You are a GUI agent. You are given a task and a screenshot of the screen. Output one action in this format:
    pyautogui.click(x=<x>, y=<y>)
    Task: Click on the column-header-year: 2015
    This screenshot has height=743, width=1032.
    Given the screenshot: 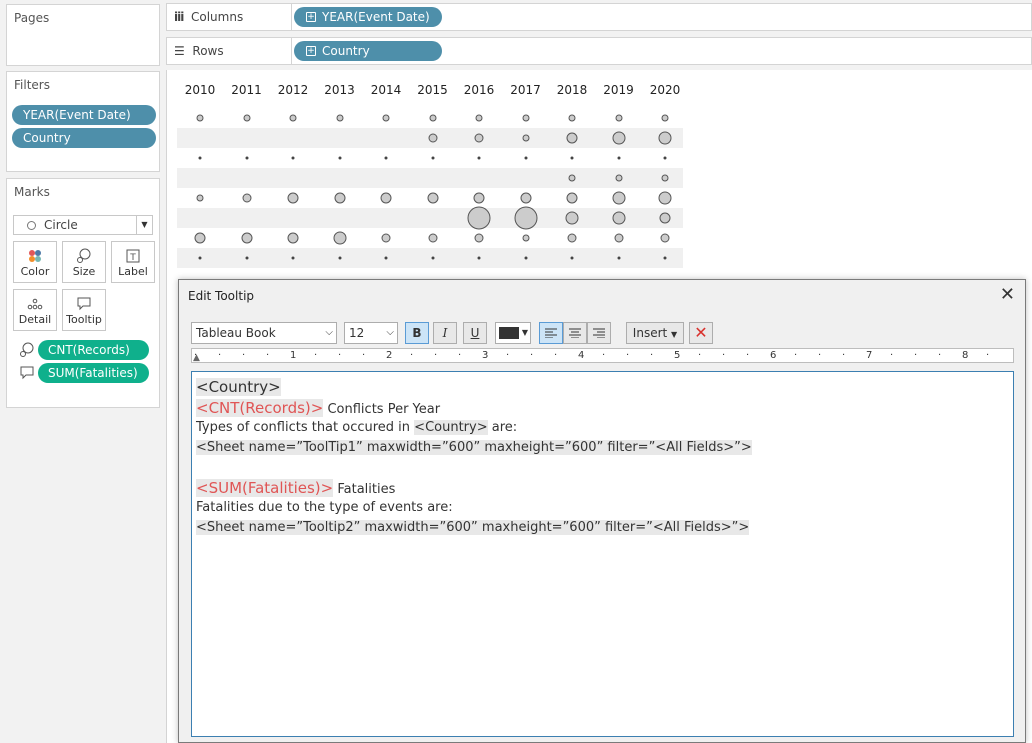 What is the action you would take?
    pyautogui.click(x=433, y=90)
    